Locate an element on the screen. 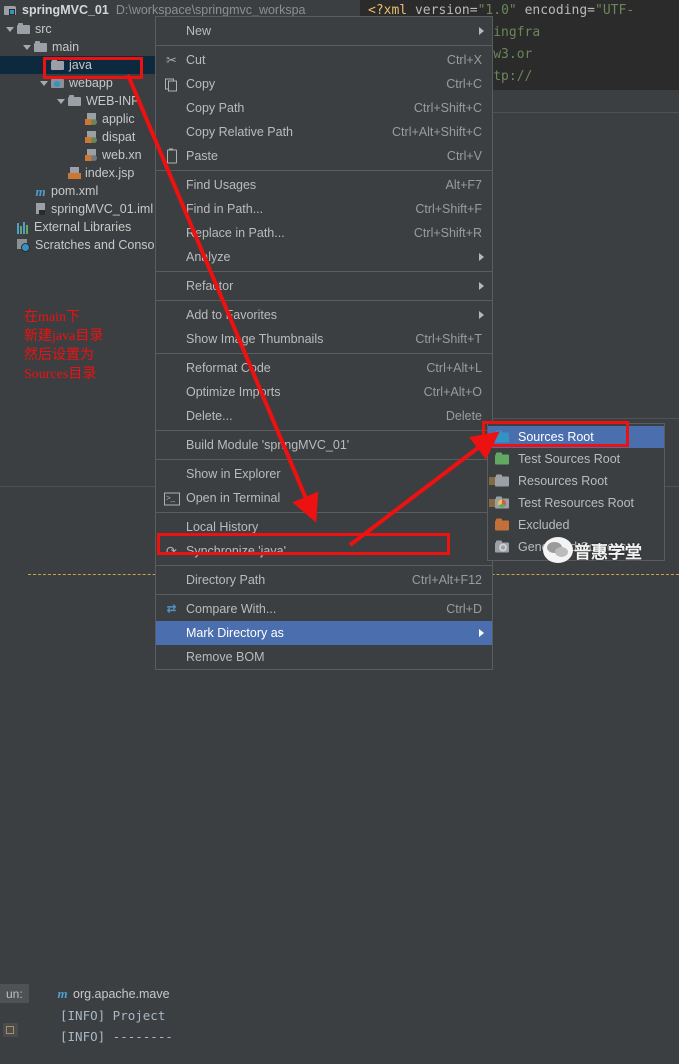  cut-icon: ✂ is located at coordinates (171, 60).